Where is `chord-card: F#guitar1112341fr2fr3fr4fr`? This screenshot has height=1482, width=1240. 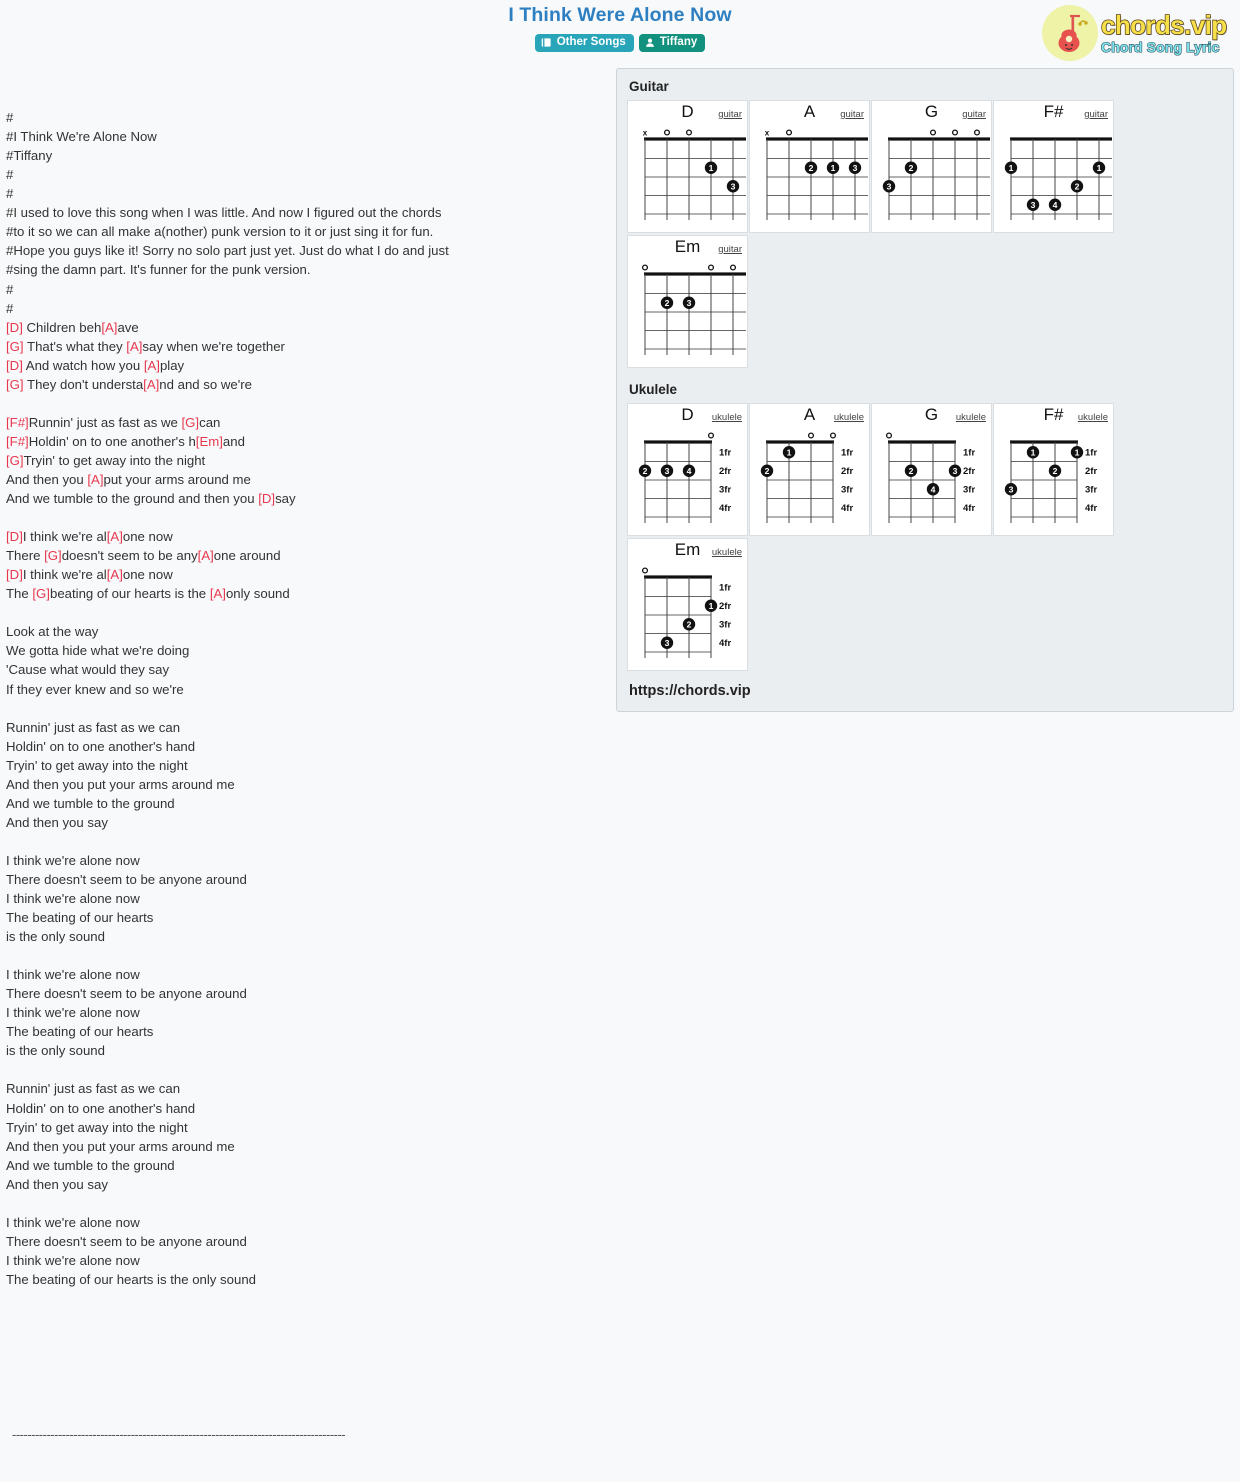
chord-card: F#guitar1112341fr2fr3fr4fr is located at coordinates (1053, 166).